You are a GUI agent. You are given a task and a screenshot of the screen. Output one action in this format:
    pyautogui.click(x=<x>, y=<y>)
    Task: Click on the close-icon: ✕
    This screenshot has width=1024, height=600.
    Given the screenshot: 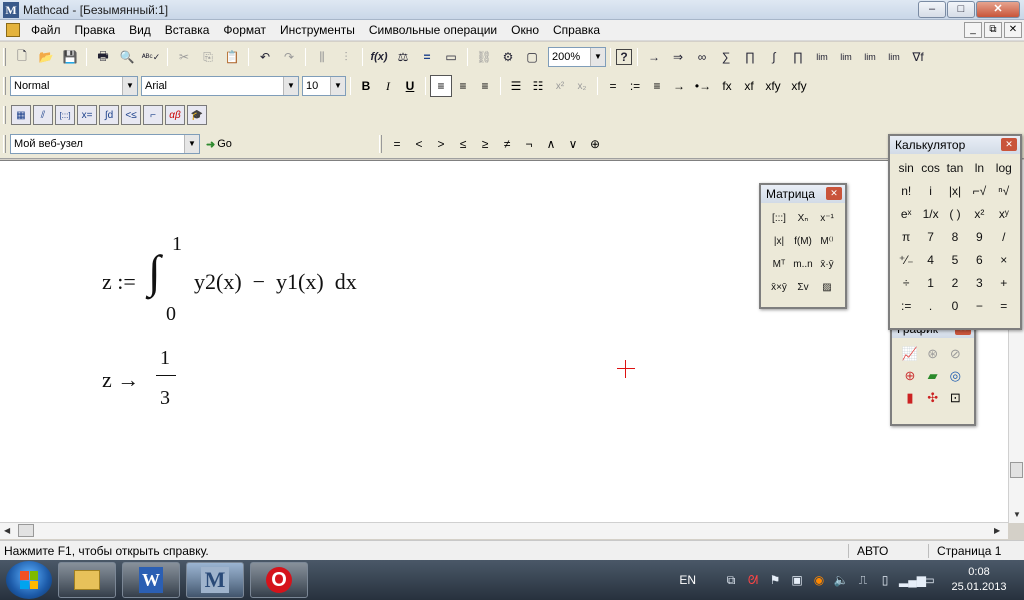 What is the action you would take?
    pyautogui.click(x=834, y=193)
    